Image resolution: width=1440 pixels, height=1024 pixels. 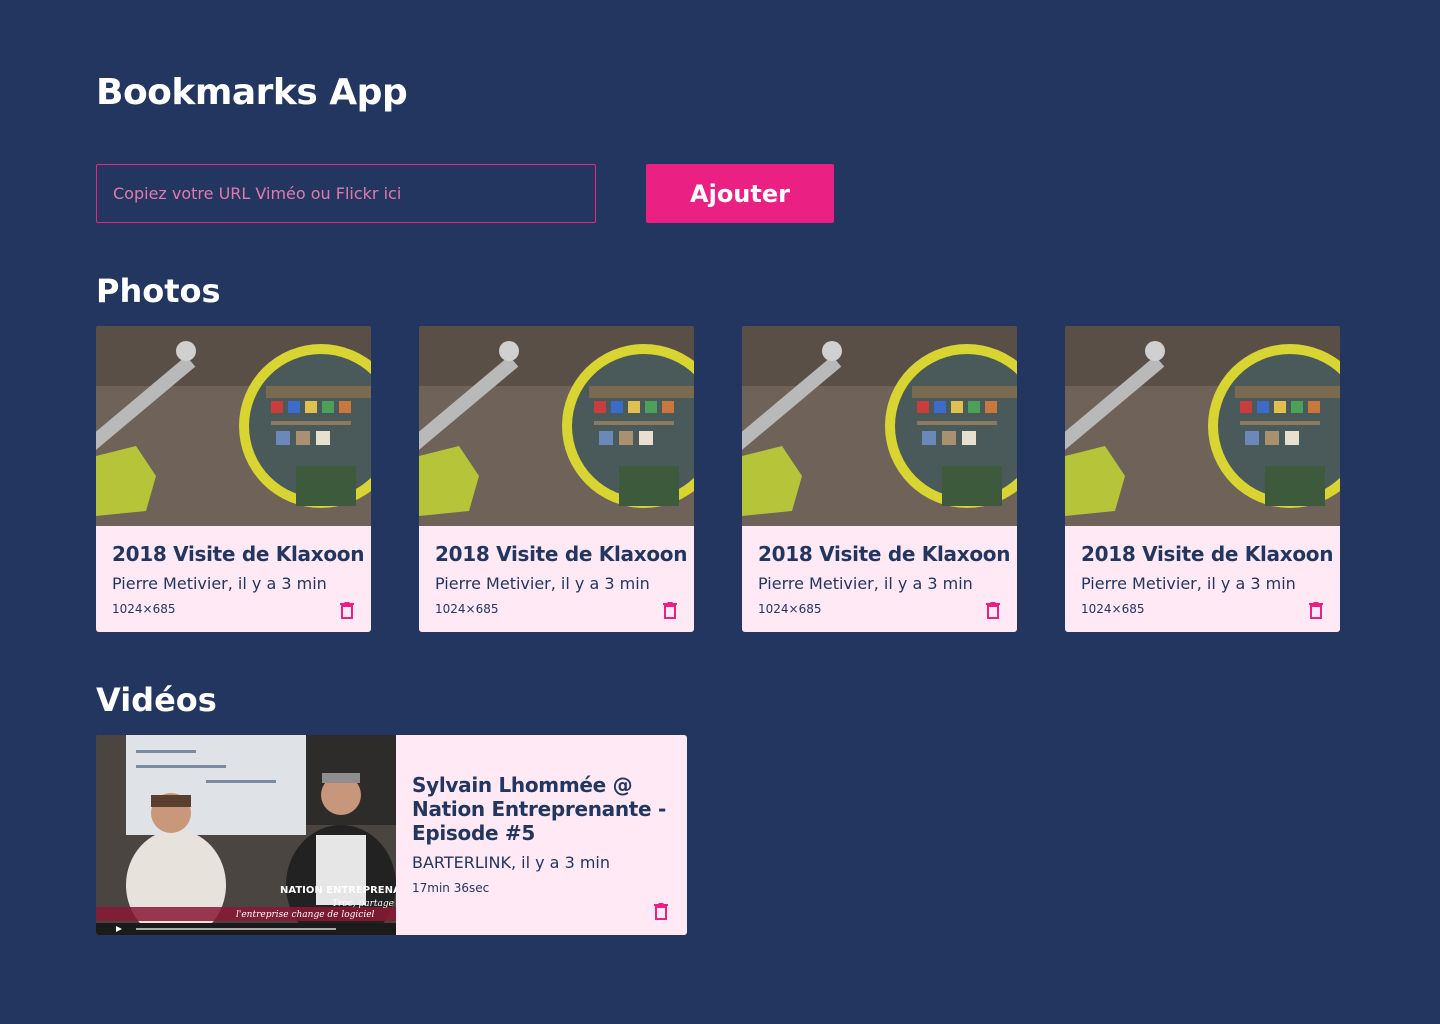 What do you see at coordinates (338, 890) in the screenshot?
I see `video-overlay-title: NATION ENTREPRENANTE` at bounding box center [338, 890].